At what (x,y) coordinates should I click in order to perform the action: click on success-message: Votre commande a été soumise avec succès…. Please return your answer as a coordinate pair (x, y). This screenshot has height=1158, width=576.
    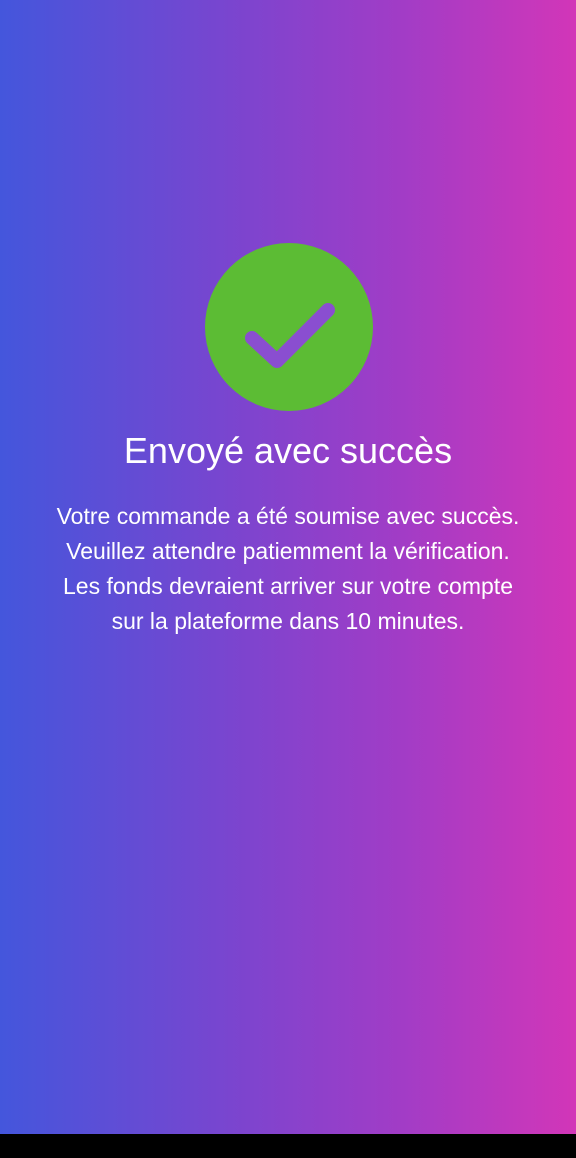
    Looking at the image, I should click on (288, 568).